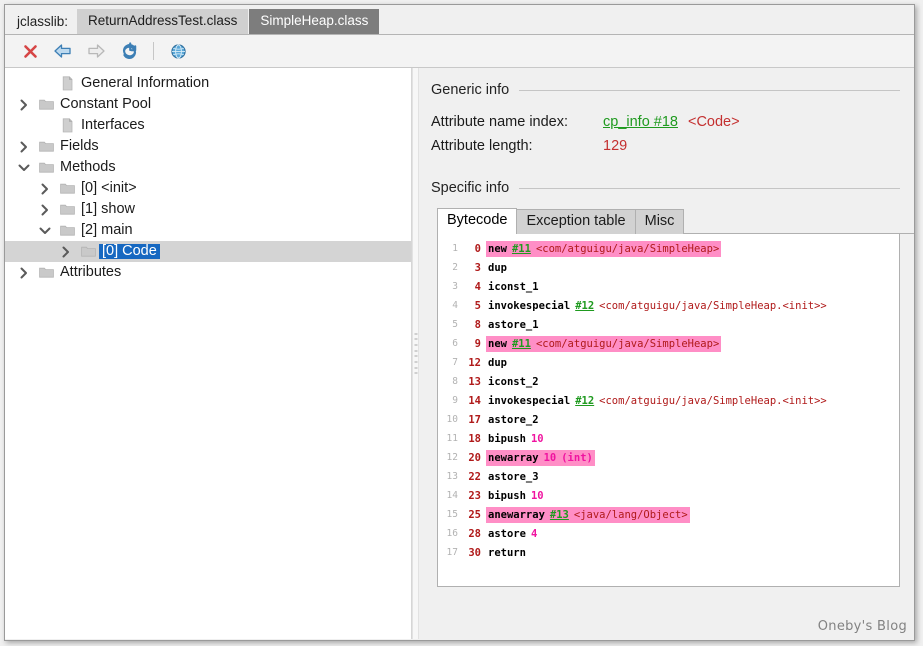  What do you see at coordinates (455, 324) in the screenshot?
I see `bytecode-line-number: 5` at bounding box center [455, 324].